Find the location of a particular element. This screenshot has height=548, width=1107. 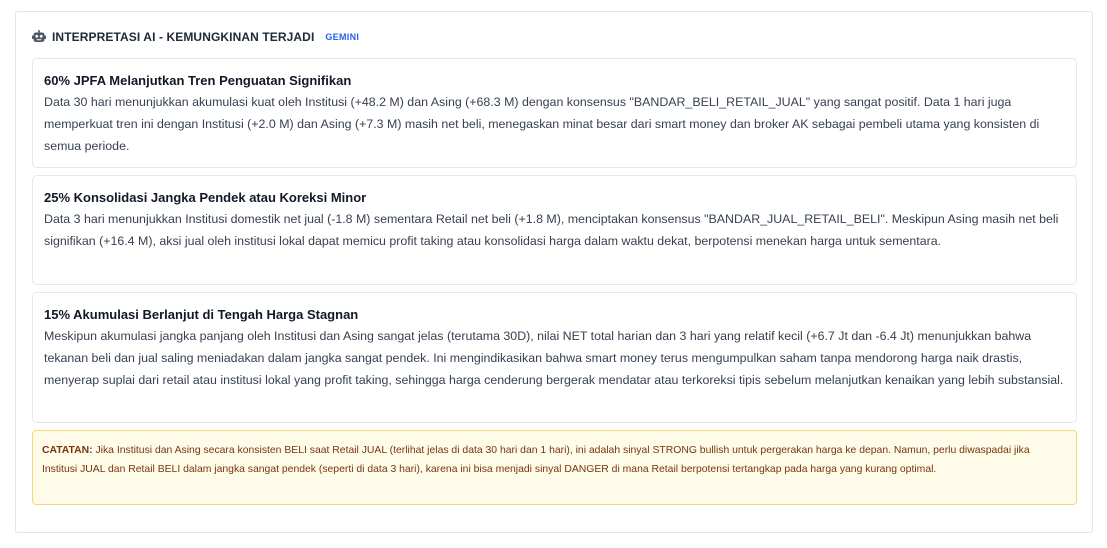

robot-icon is located at coordinates (39, 37).